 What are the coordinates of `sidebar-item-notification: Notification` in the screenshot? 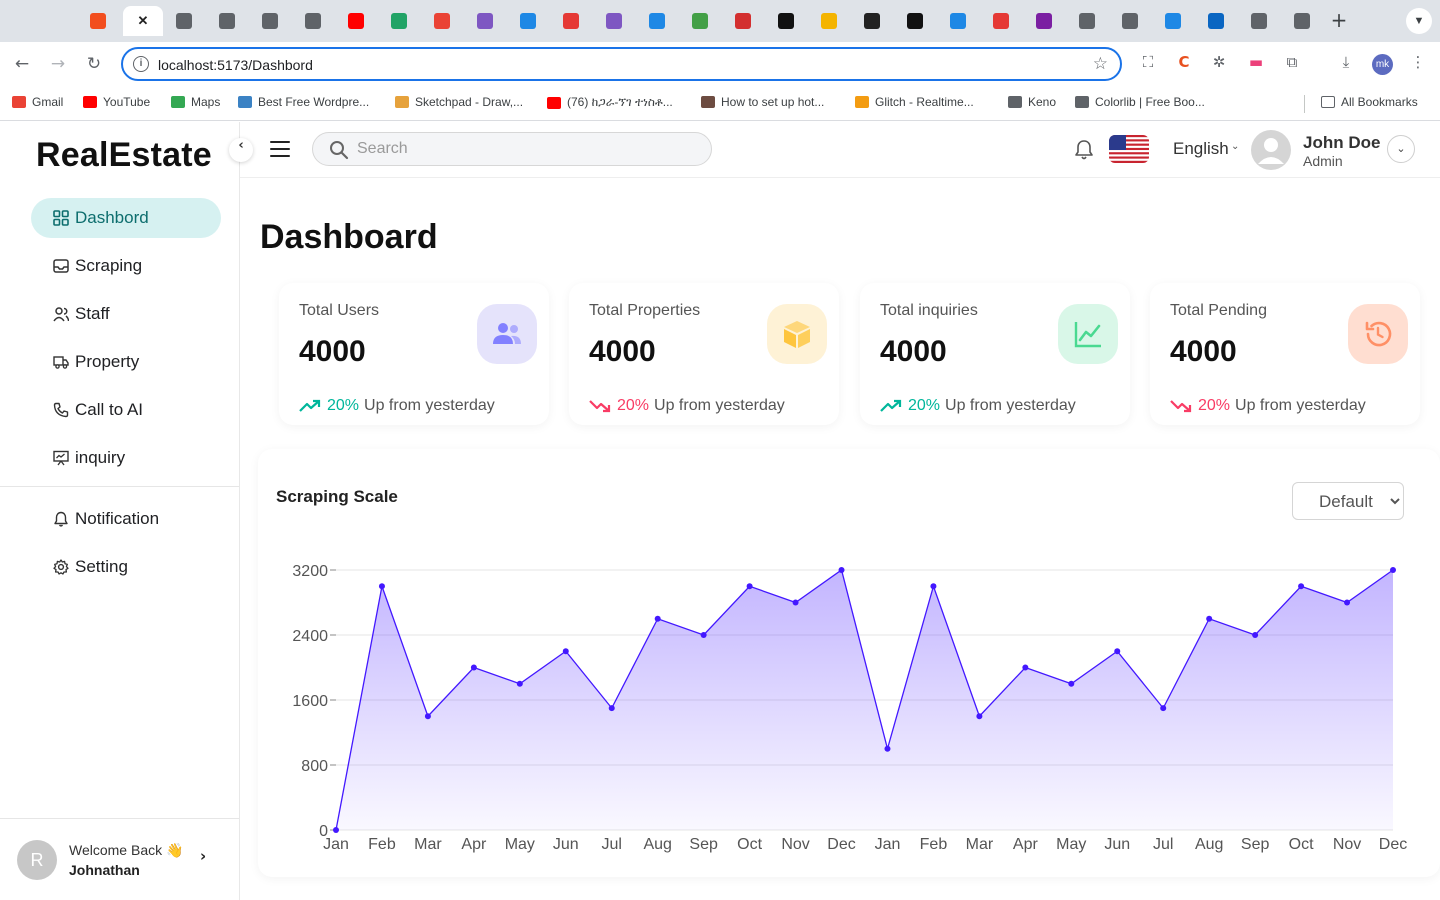 It's located at (126, 519).